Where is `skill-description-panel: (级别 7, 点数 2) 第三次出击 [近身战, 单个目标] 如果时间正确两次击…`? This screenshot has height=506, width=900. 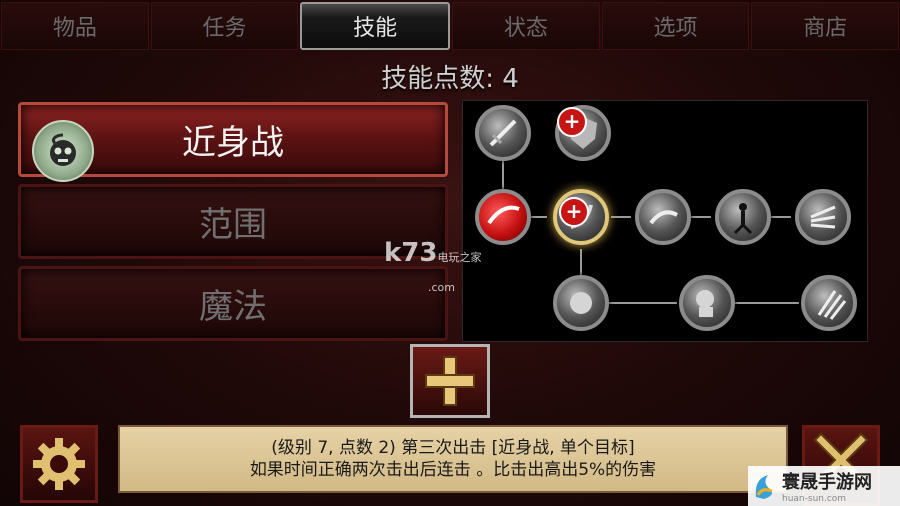 skill-description-panel: (级别 7, 点数 2) 第三次出击 [近身战, 单个目标] 如果时间正确两次击… is located at coordinates (453, 459).